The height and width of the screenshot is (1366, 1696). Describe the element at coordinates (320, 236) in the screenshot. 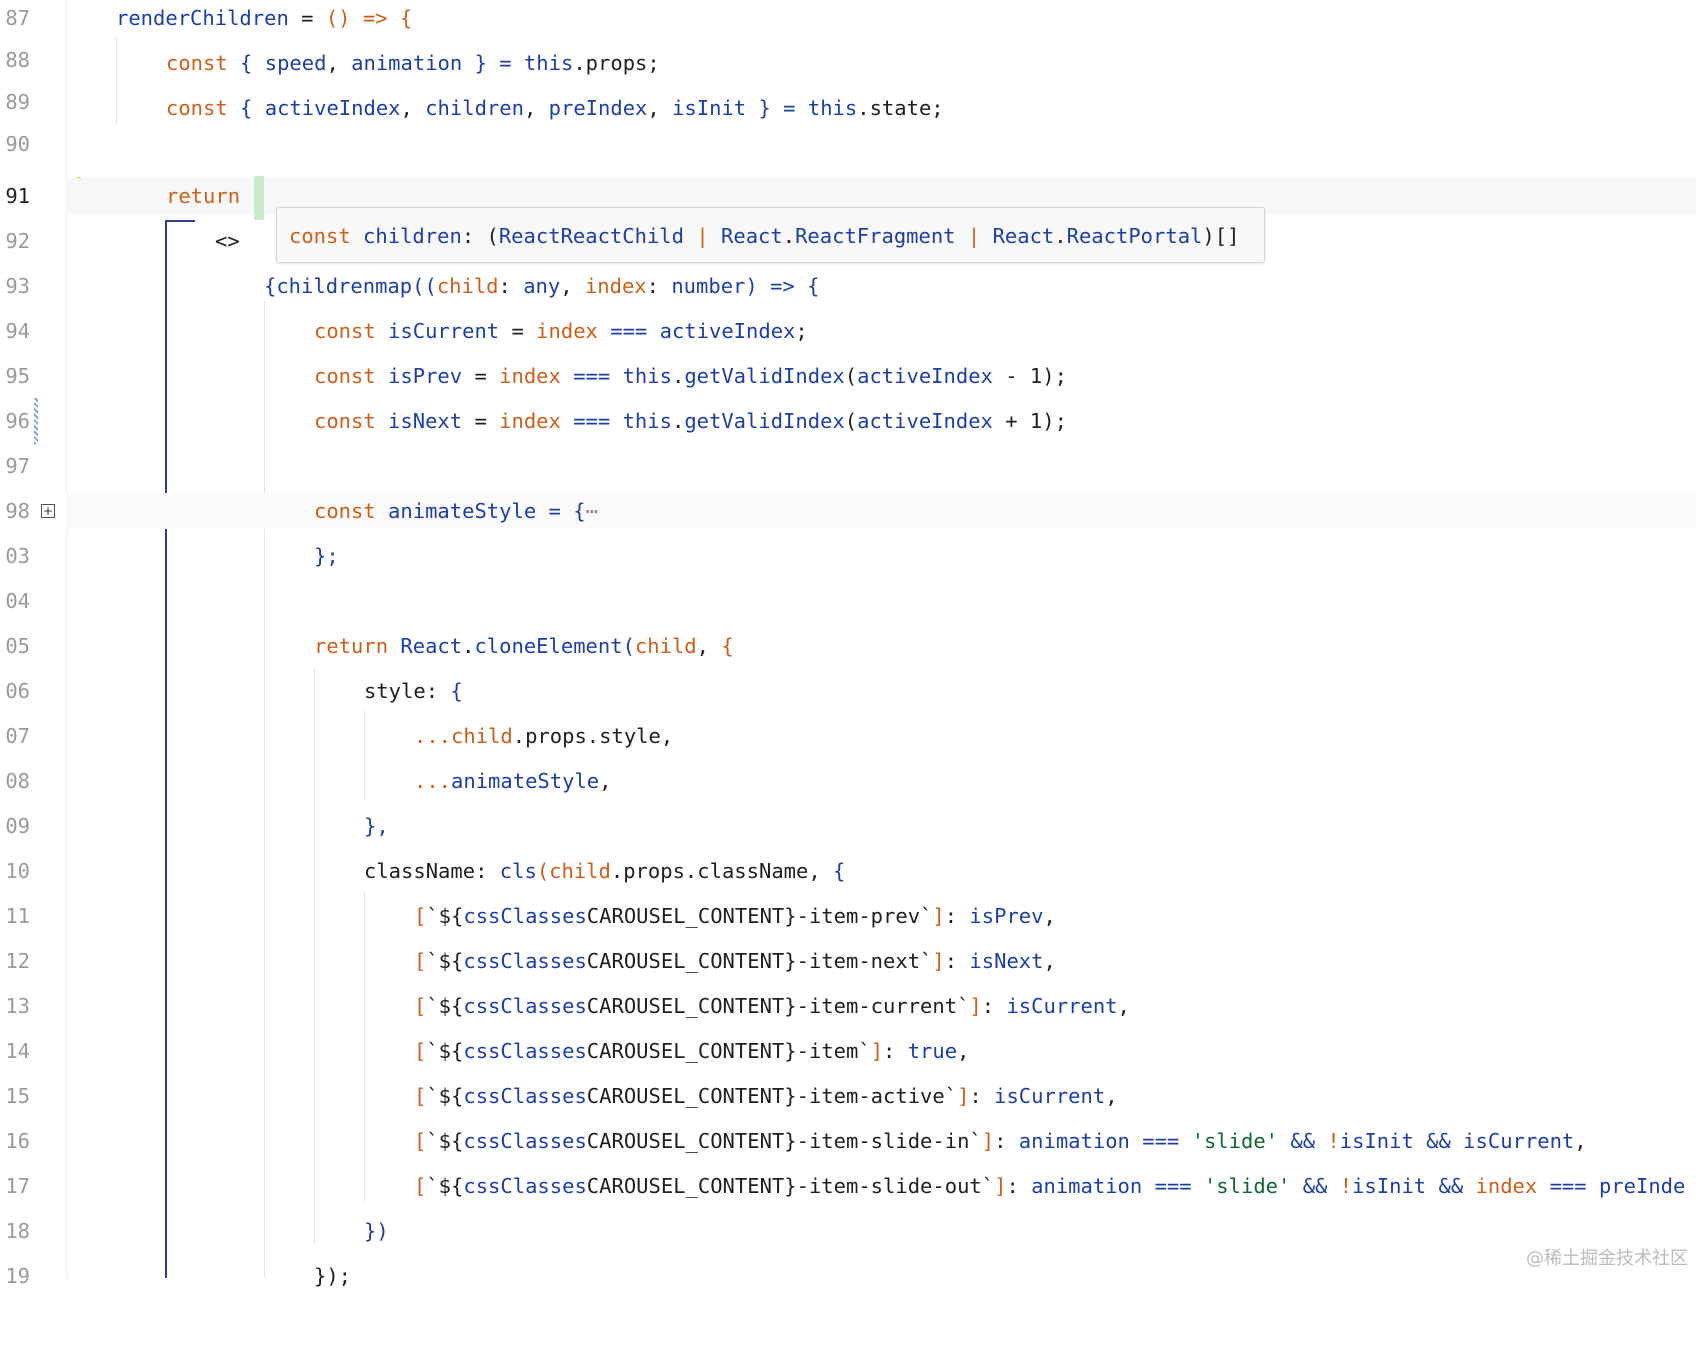

I see `tooltip-token: const` at that location.